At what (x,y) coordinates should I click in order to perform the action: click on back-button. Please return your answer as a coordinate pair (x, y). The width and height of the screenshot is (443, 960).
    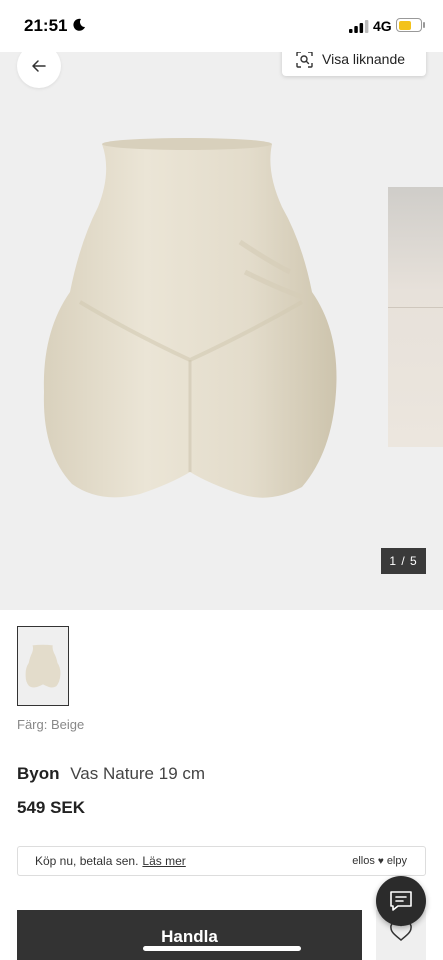
    Looking at the image, I should click on (39, 70).